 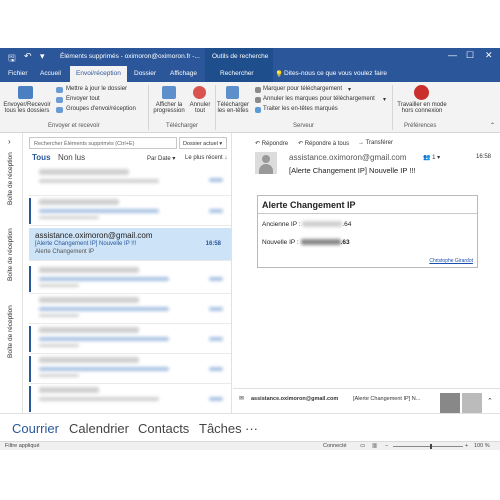 What do you see at coordinates (12, 59) in the screenshot?
I see `save-icon: 🖫` at bounding box center [12, 59].